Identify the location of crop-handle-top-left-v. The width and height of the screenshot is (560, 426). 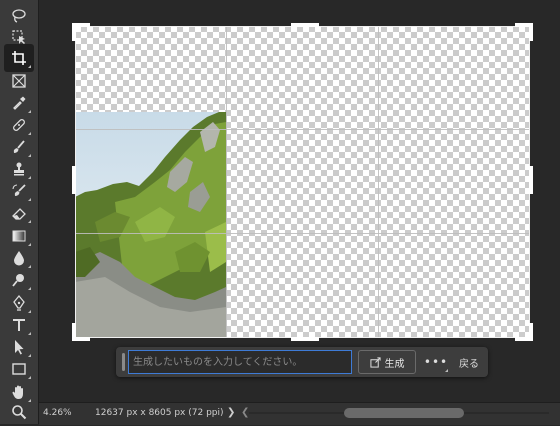
(74, 32).